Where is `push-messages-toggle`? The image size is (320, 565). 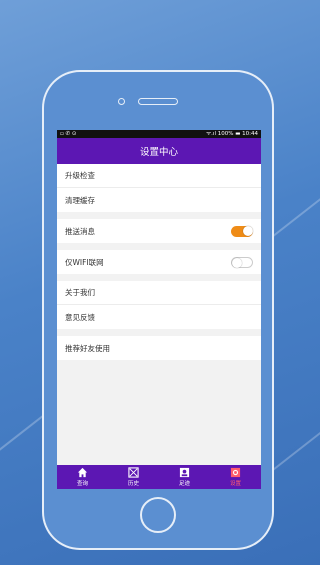 push-messages-toggle is located at coordinates (242, 231).